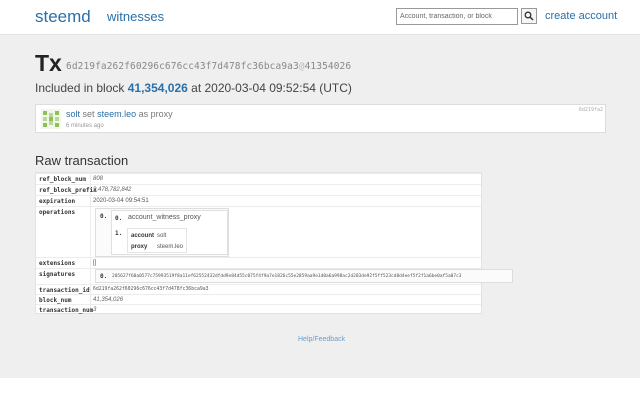 The width and height of the screenshot is (640, 402). What do you see at coordinates (143, 236) in the screenshot?
I see `payload-key: account` at bounding box center [143, 236].